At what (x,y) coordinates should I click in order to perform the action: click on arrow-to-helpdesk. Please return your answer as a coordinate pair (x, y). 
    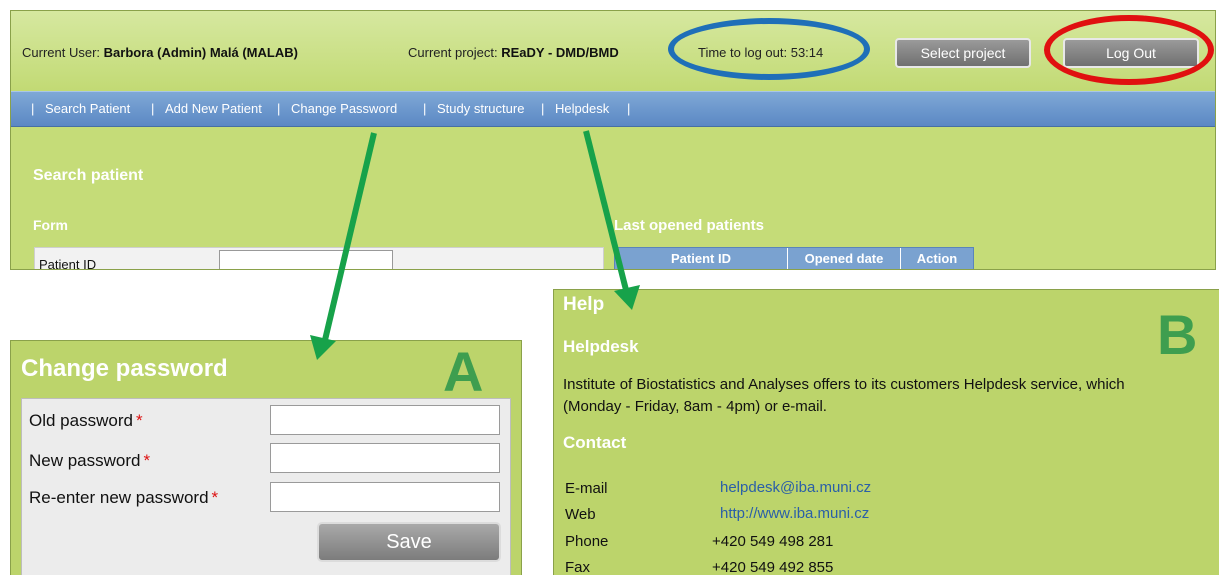
    Looking at the image, I should click on (611, 220).